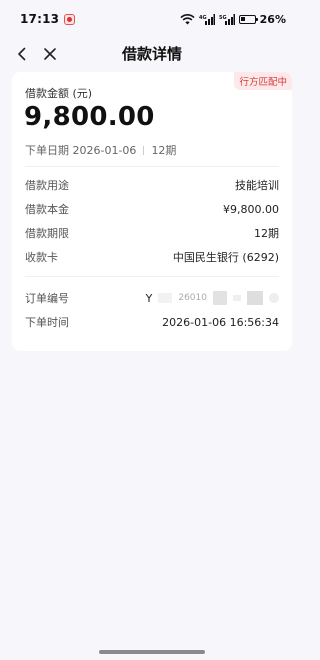 This screenshot has width=320, height=660. I want to click on status-time: 17:13, so click(40, 19).